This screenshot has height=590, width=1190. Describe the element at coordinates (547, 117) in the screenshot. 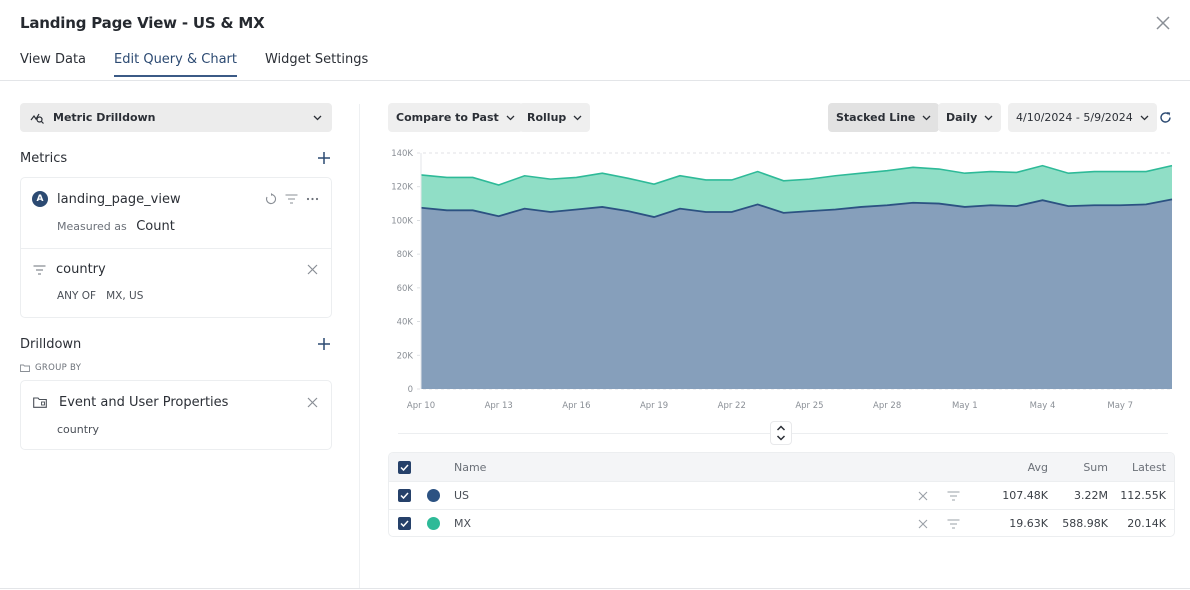

I see `rollup-label: Rollup` at that location.